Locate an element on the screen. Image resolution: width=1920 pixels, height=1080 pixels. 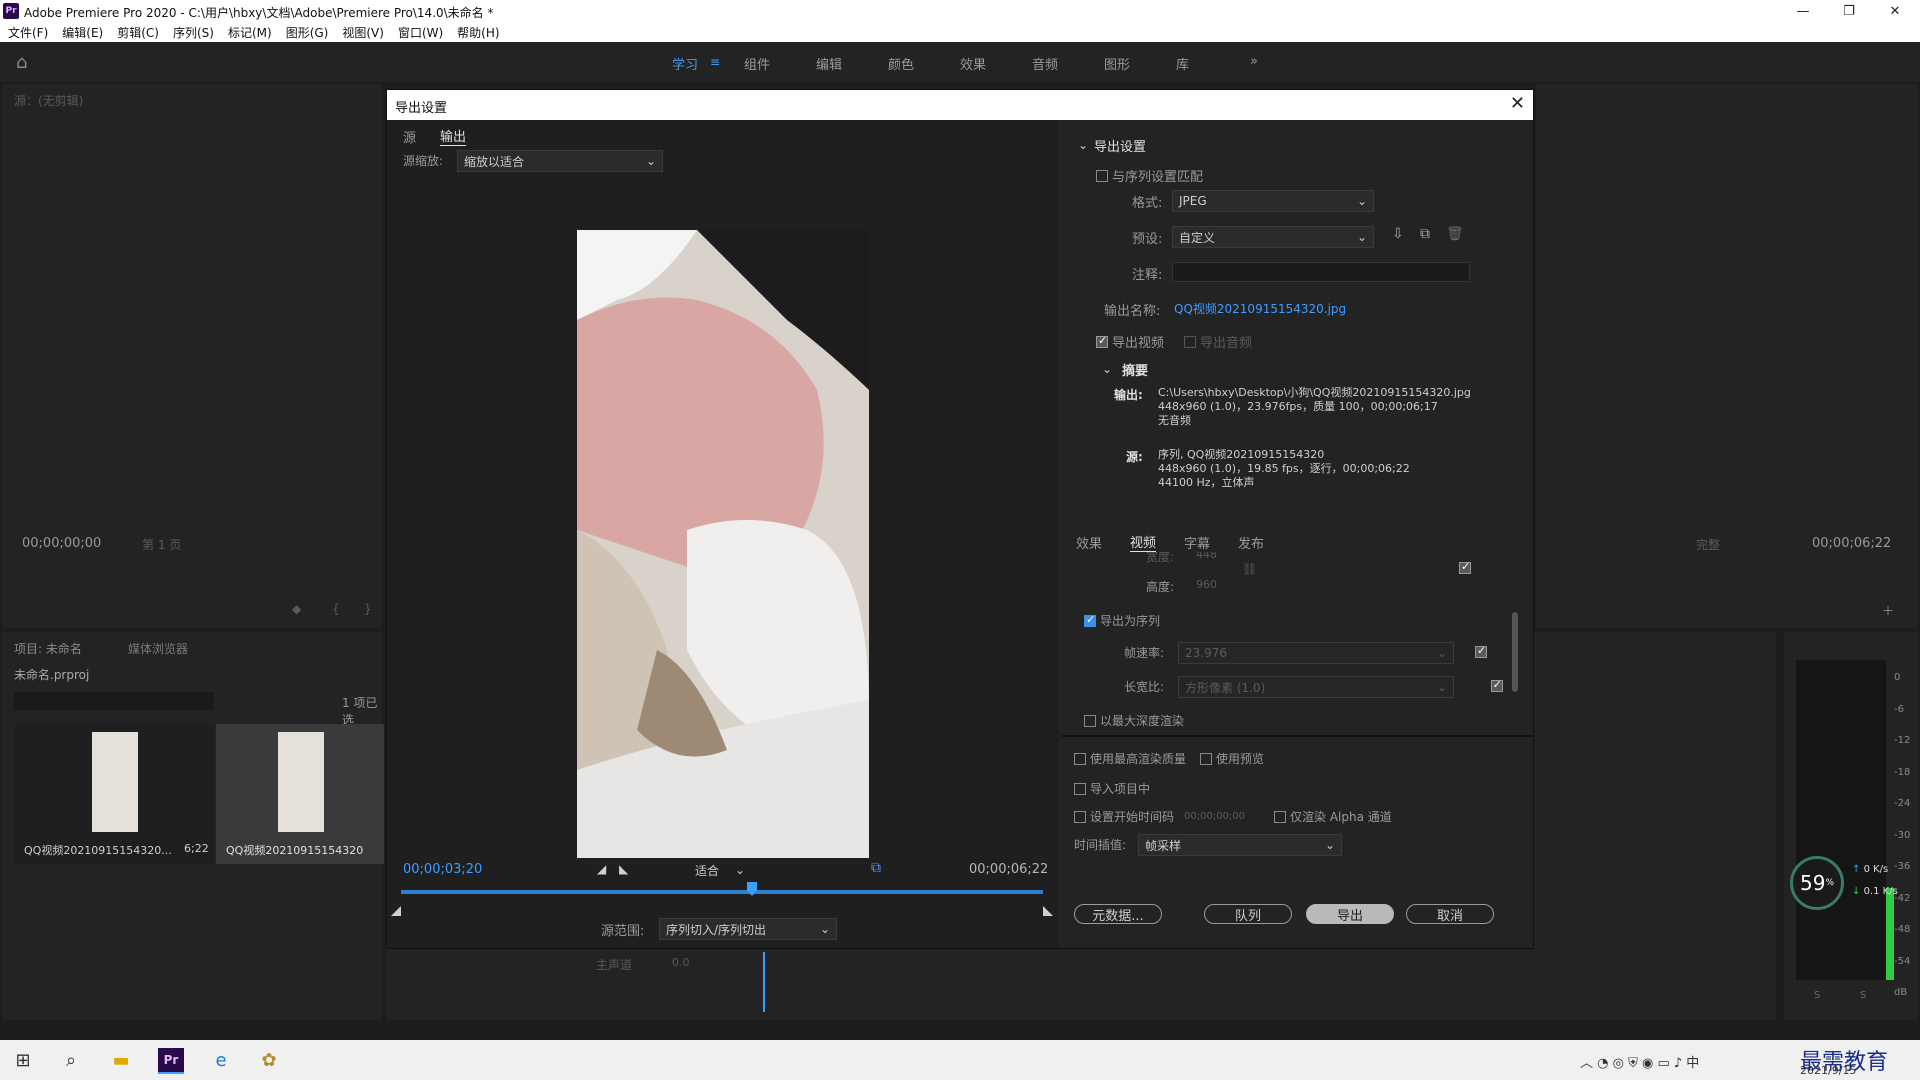
max-depth-row: 以最大深度渲染 is located at coordinates (1134, 720).